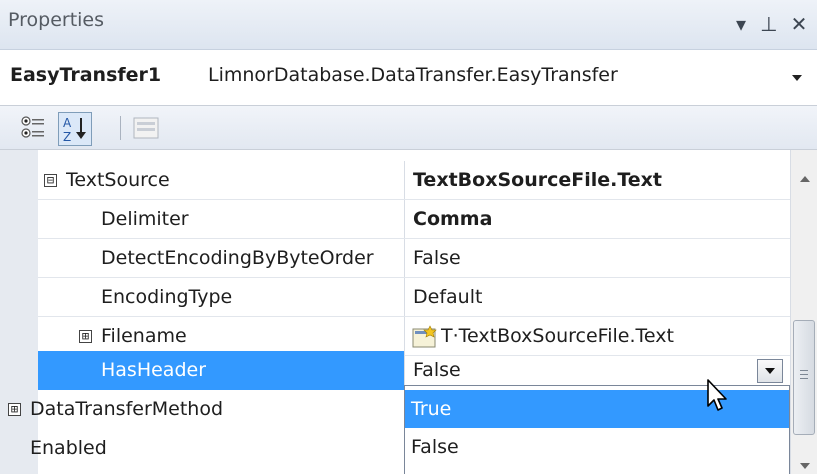  I want to click on property-row-encodingtype: EncodingType Default, so click(395, 297).